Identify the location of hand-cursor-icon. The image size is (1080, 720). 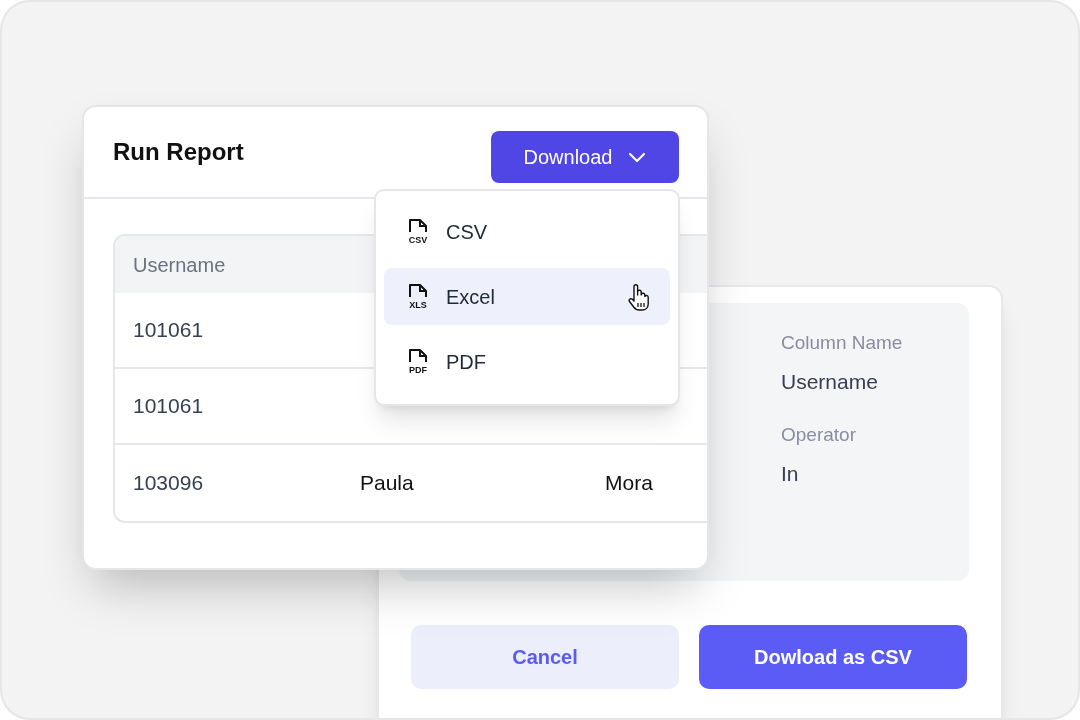
(639, 296).